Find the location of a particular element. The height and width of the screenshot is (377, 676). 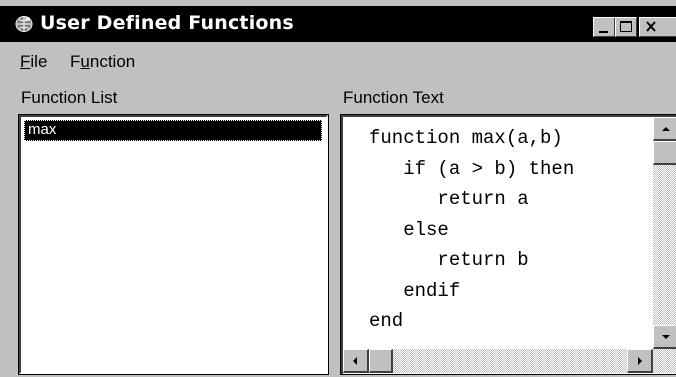

arrow-right-icon is located at coordinates (640, 361).